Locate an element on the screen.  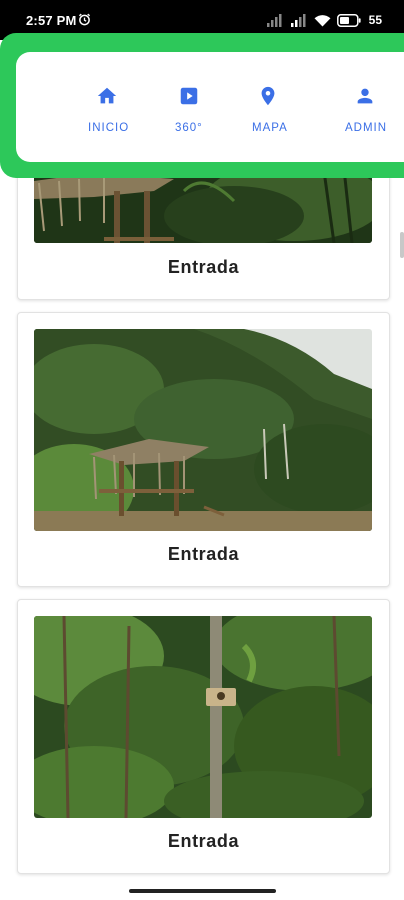
gesture-navigation-bar is located at coordinates (202, 891).